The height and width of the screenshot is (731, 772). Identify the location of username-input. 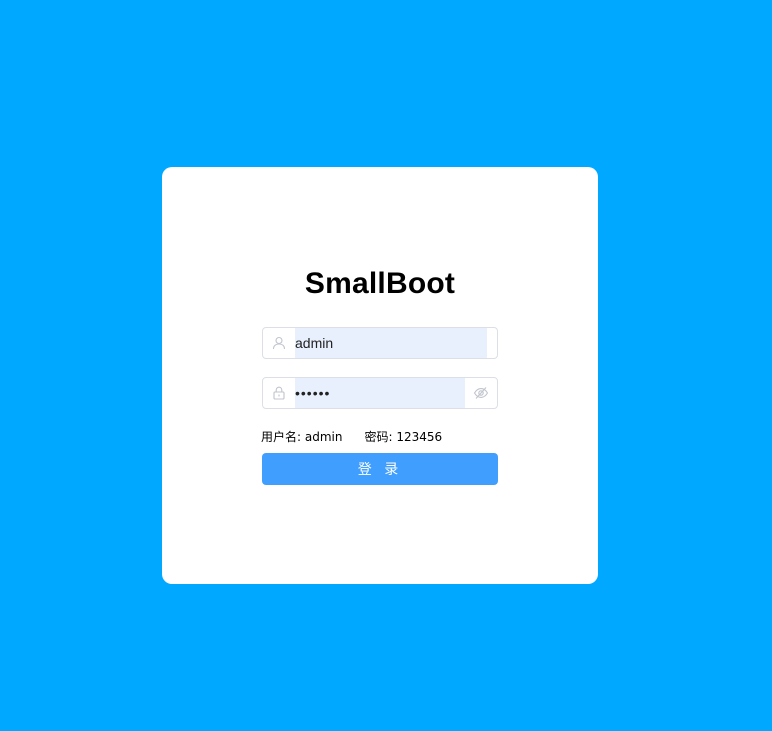
(391, 343).